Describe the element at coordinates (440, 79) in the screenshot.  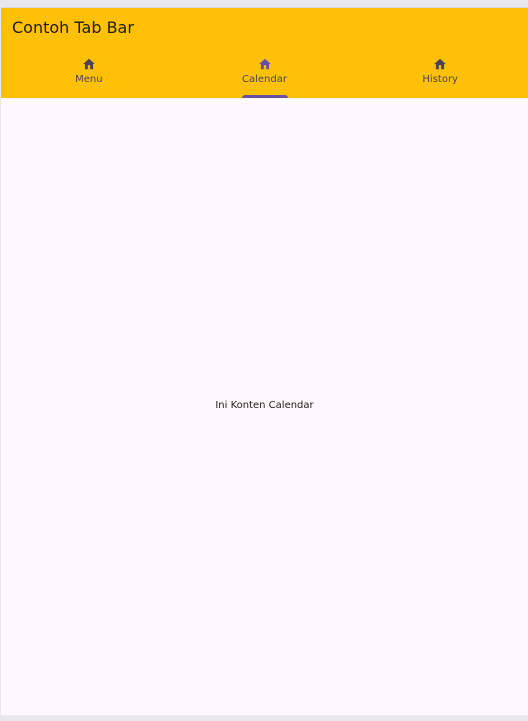
I see `tab-history-label: History` at that location.